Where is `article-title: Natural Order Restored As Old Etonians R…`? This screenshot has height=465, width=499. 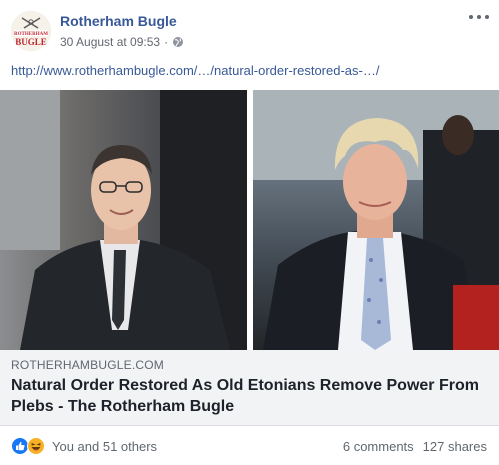 article-title: Natural Order Restored As Old Etonians R… is located at coordinates (251, 396).